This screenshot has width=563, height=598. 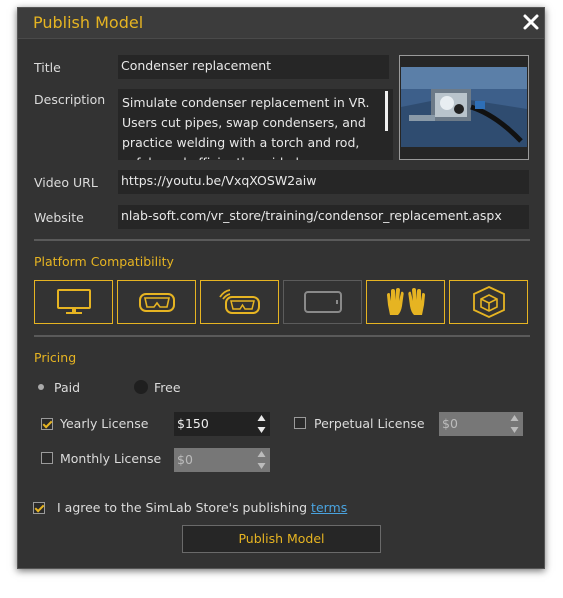 I want to click on platform-wireless-vr-button, so click(x=239, y=302).